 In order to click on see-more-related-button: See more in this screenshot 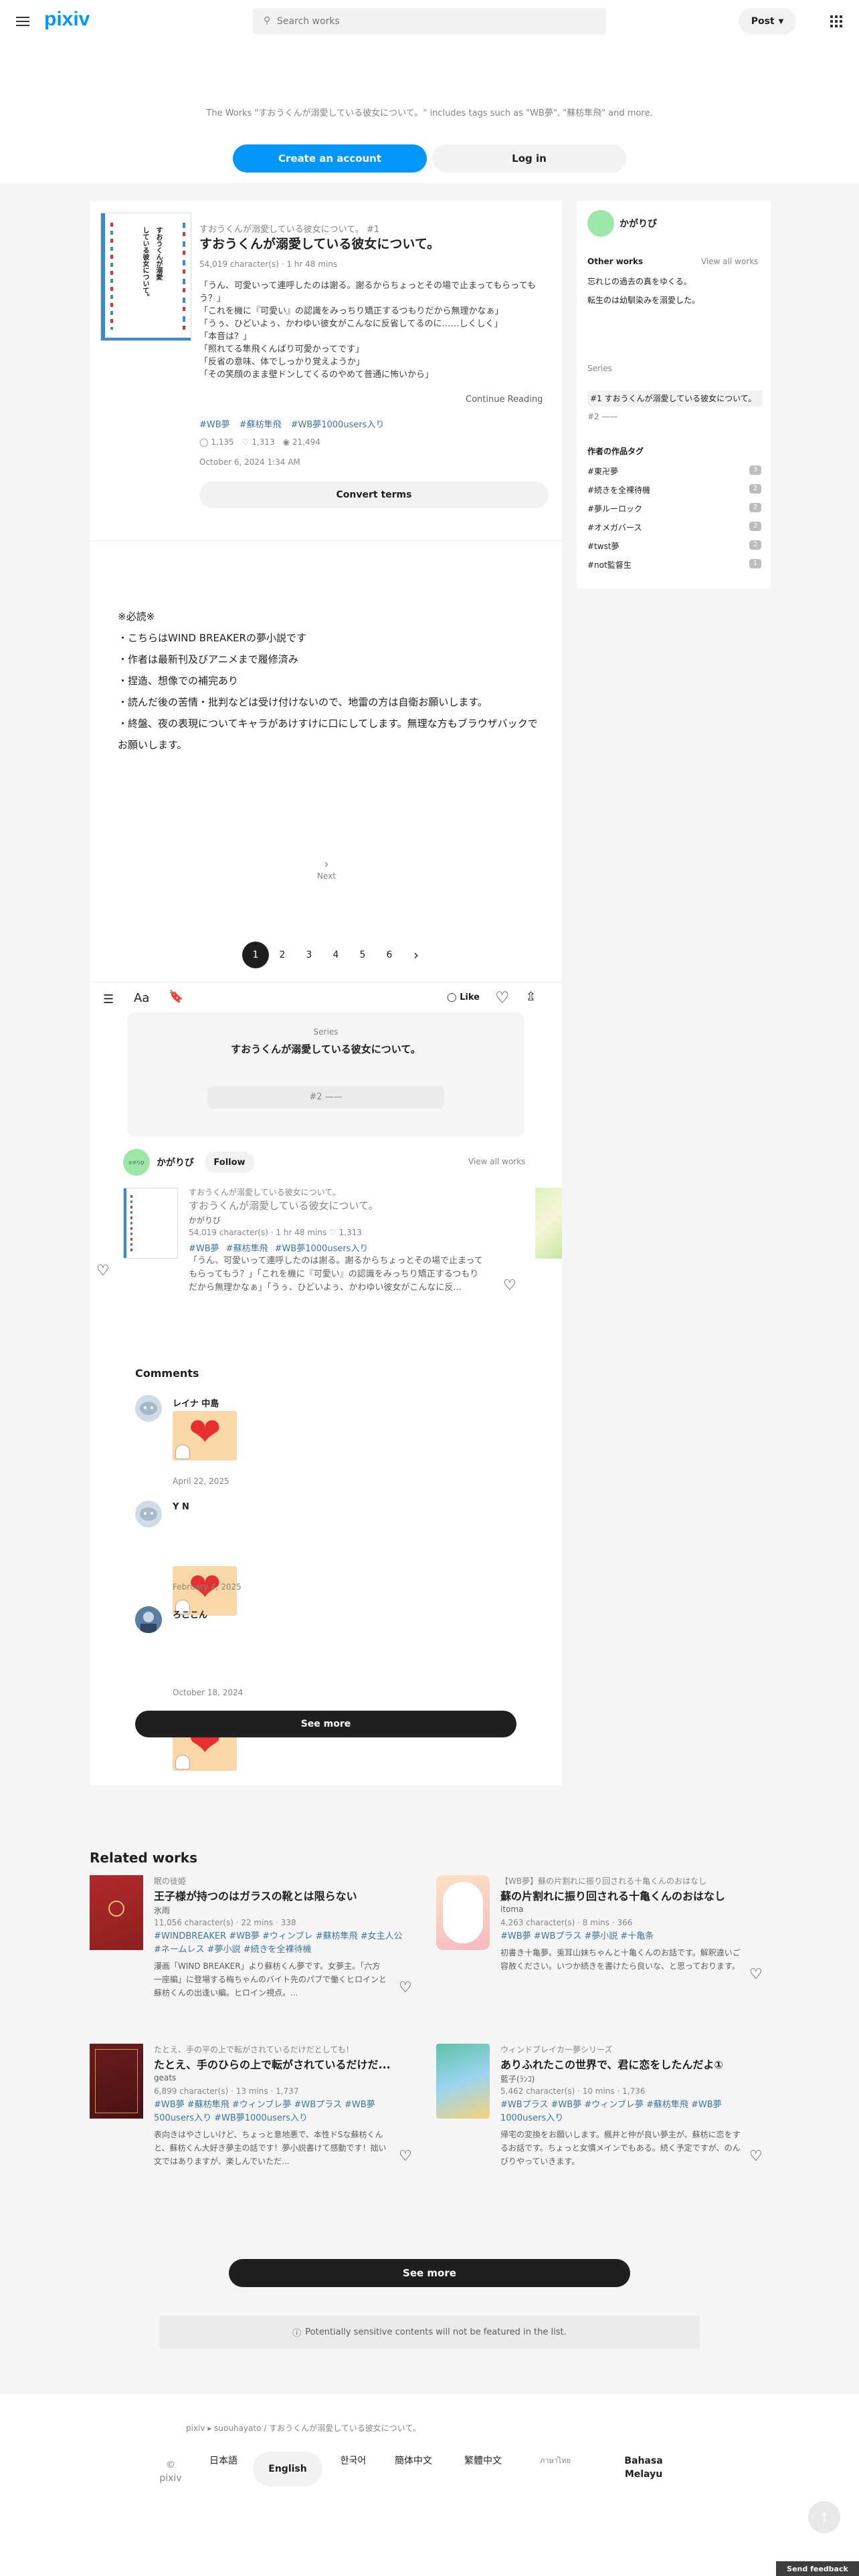, I will do `click(429, 2273)`.